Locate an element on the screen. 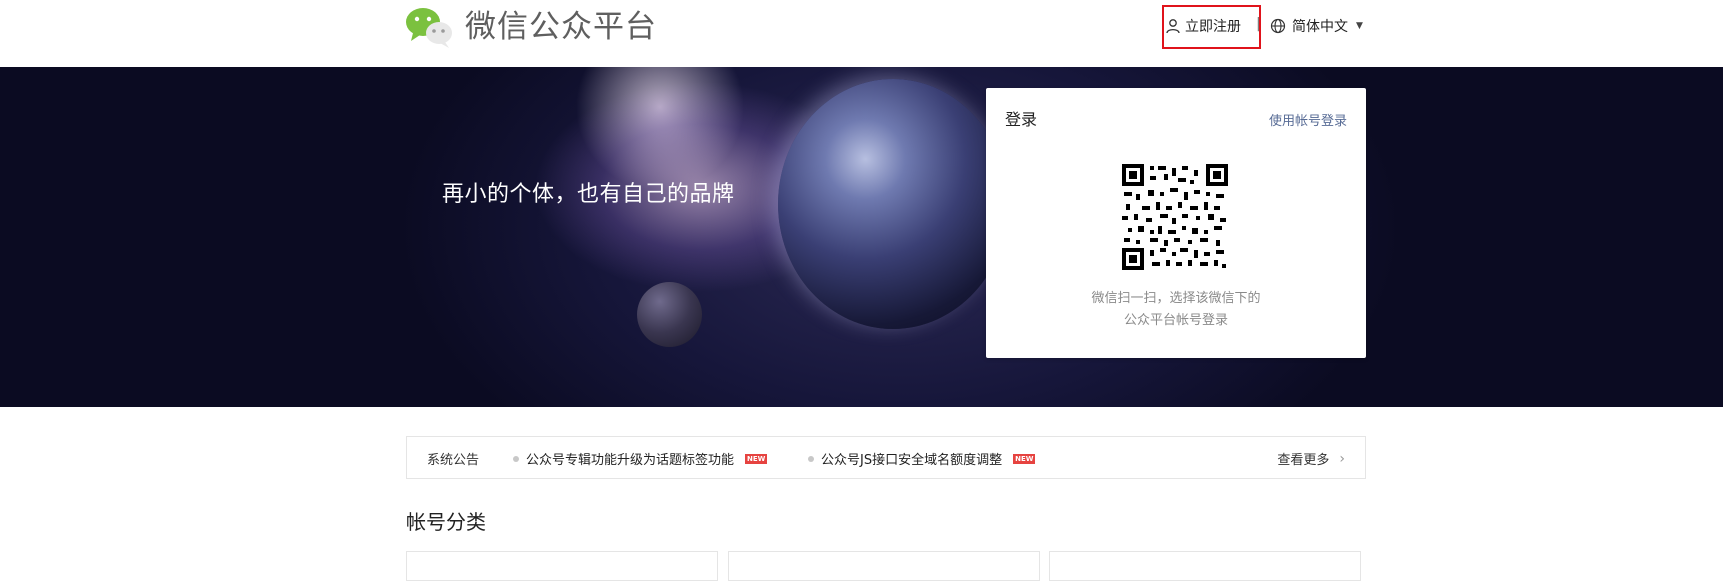 Image resolution: width=1723 pixels, height=581 pixels. top-header: 微信公众平台 立即注册 | 简体中文 ▼ is located at coordinates (861, 33).